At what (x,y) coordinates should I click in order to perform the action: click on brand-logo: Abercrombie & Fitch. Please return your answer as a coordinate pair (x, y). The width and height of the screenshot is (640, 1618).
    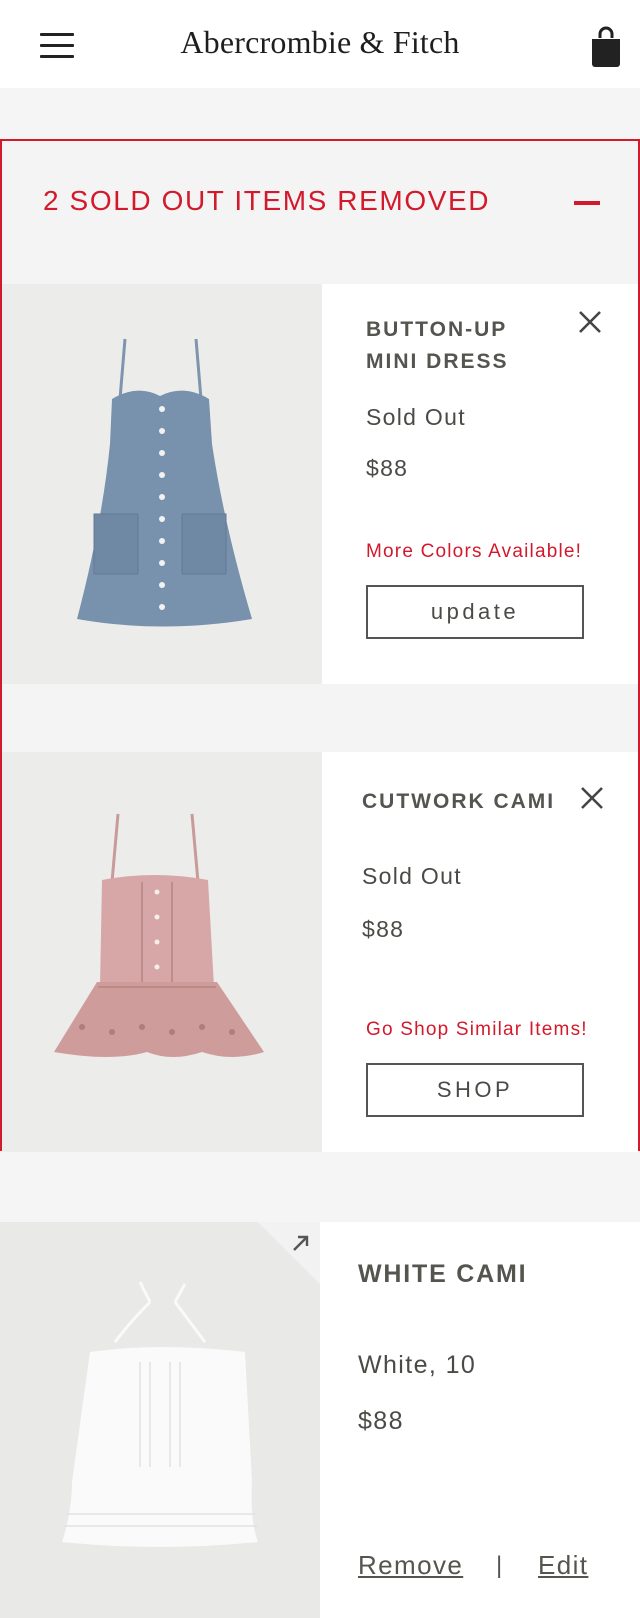
    Looking at the image, I should click on (320, 42).